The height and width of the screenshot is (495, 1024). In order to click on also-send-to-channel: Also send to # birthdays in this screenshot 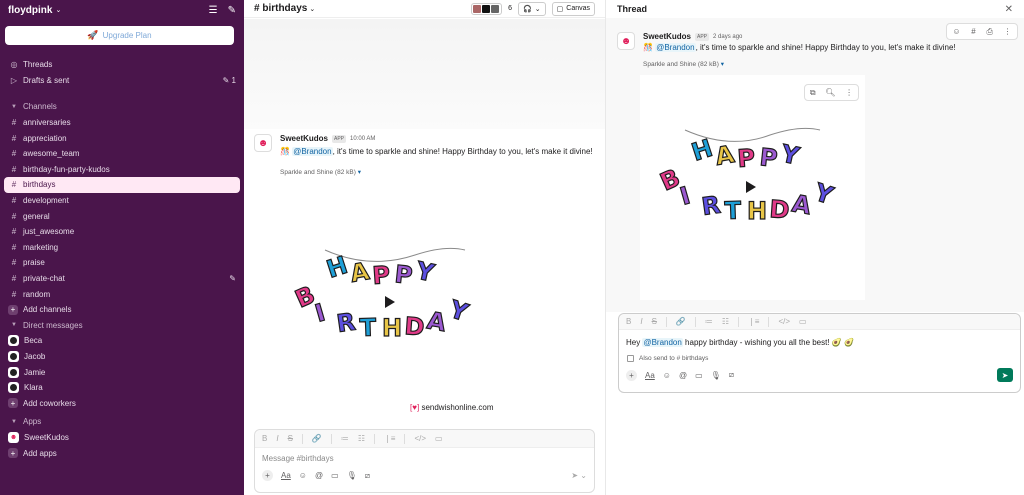, I will do `click(819, 358)`.